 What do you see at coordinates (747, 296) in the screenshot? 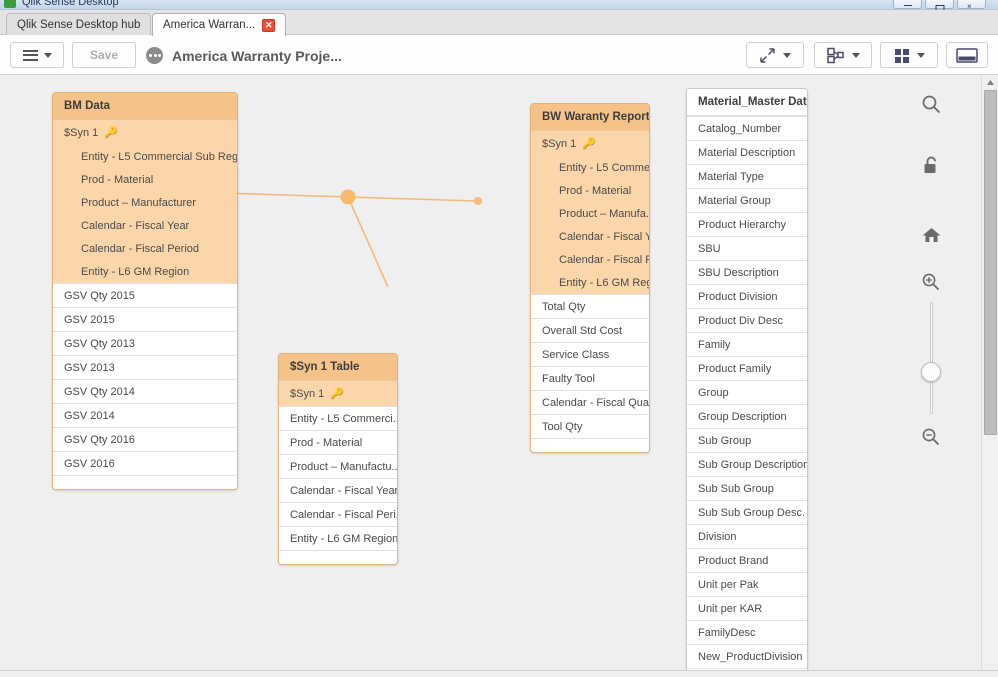
I see `table-field-row: Product Division` at bounding box center [747, 296].